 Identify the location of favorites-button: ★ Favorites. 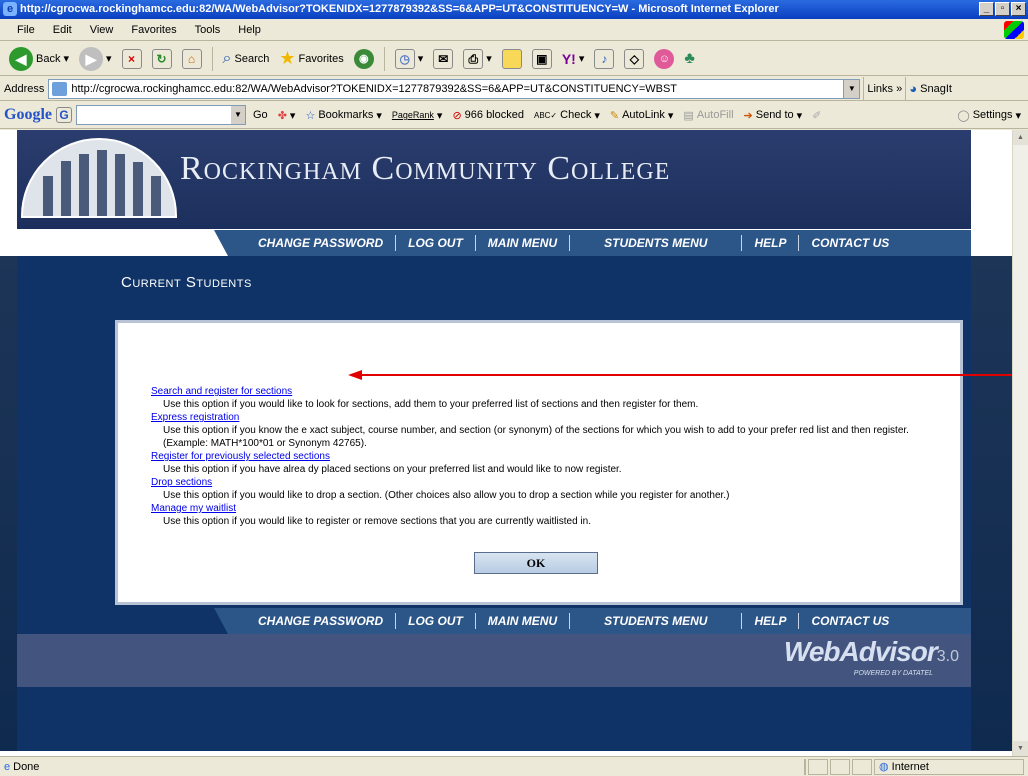
(311, 59).